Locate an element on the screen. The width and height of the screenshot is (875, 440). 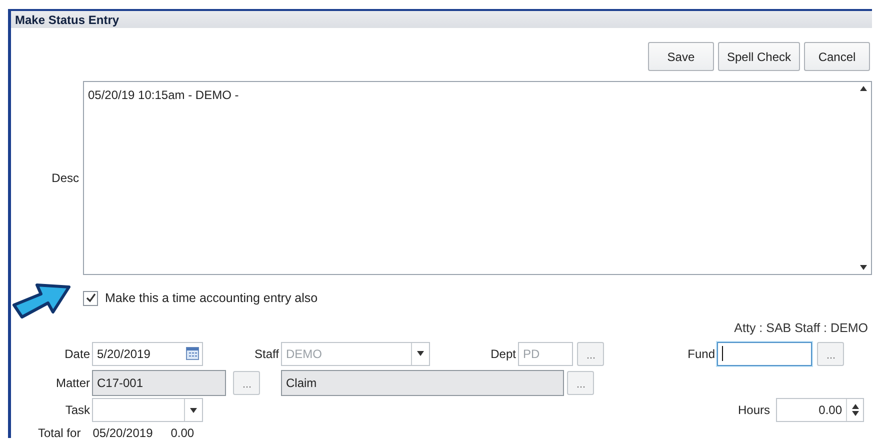
field-label: Task is located at coordinates (77, 410).